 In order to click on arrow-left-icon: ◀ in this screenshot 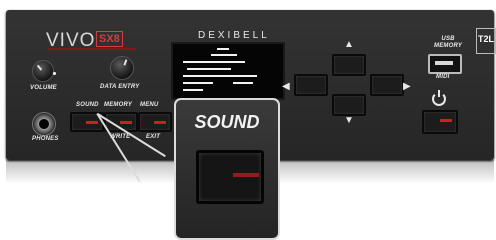, I will do `click(286, 86)`.